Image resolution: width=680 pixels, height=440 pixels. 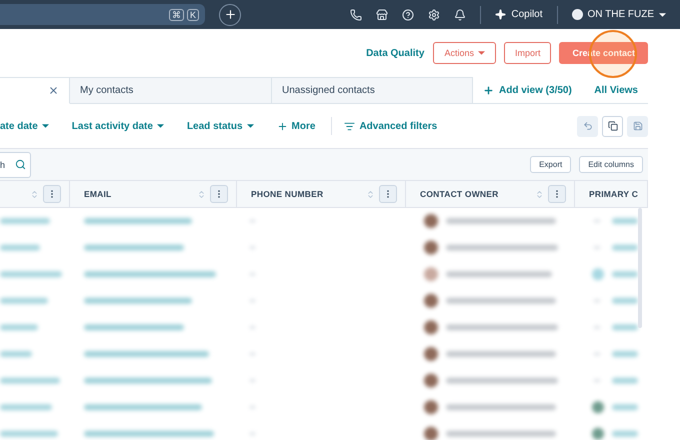 I want to click on keyboard-key: K, so click(x=192, y=14).